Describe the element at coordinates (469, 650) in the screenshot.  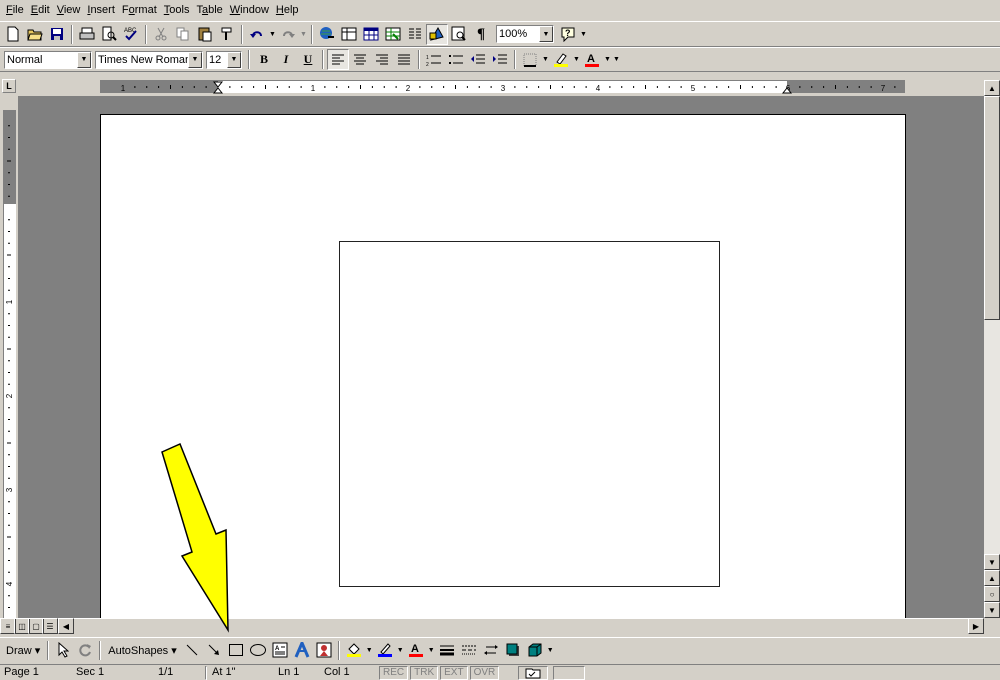
I see `dash-style-icon` at that location.